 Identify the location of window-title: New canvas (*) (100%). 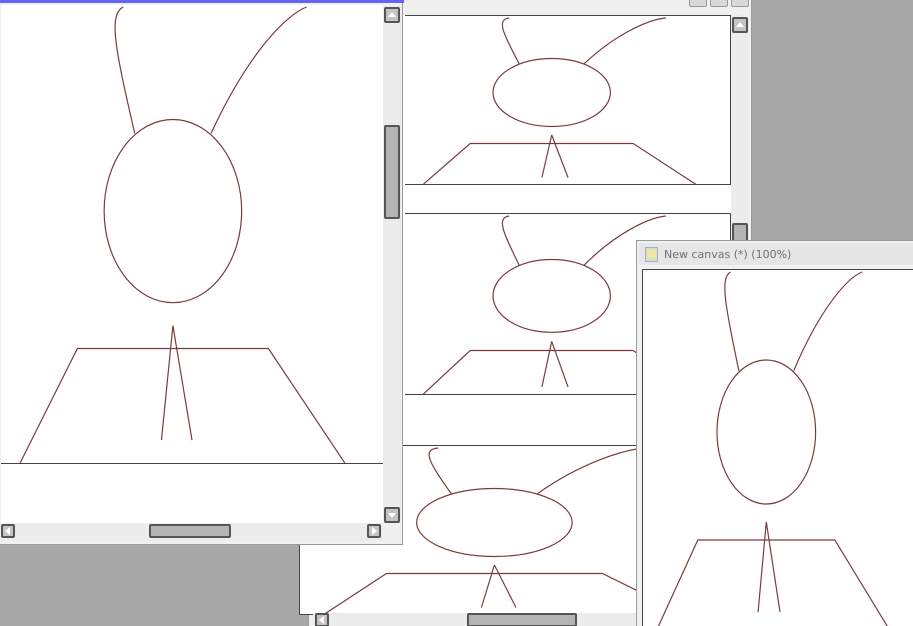
(728, 254).